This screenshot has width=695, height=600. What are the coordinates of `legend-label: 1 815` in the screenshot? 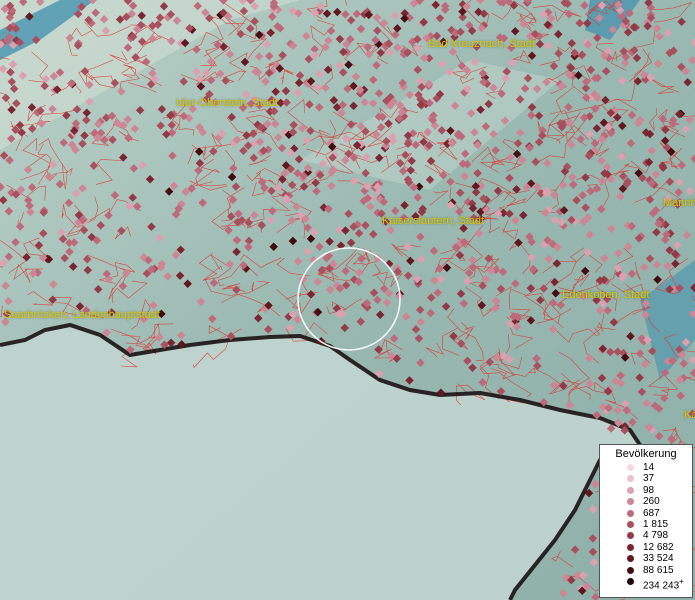 It's located at (656, 524).